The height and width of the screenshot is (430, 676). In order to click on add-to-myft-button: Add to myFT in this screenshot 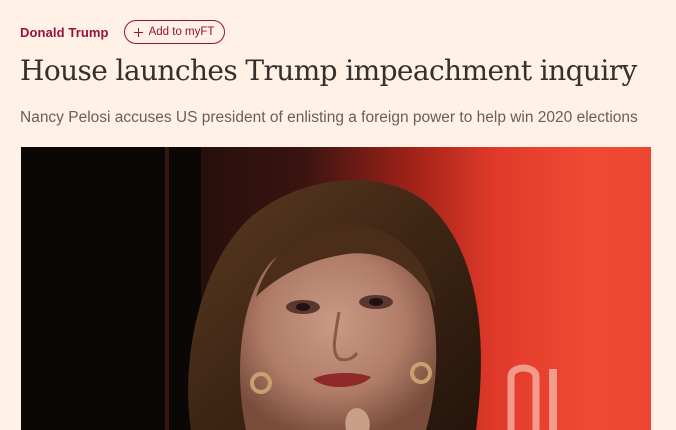, I will do `click(174, 32)`.